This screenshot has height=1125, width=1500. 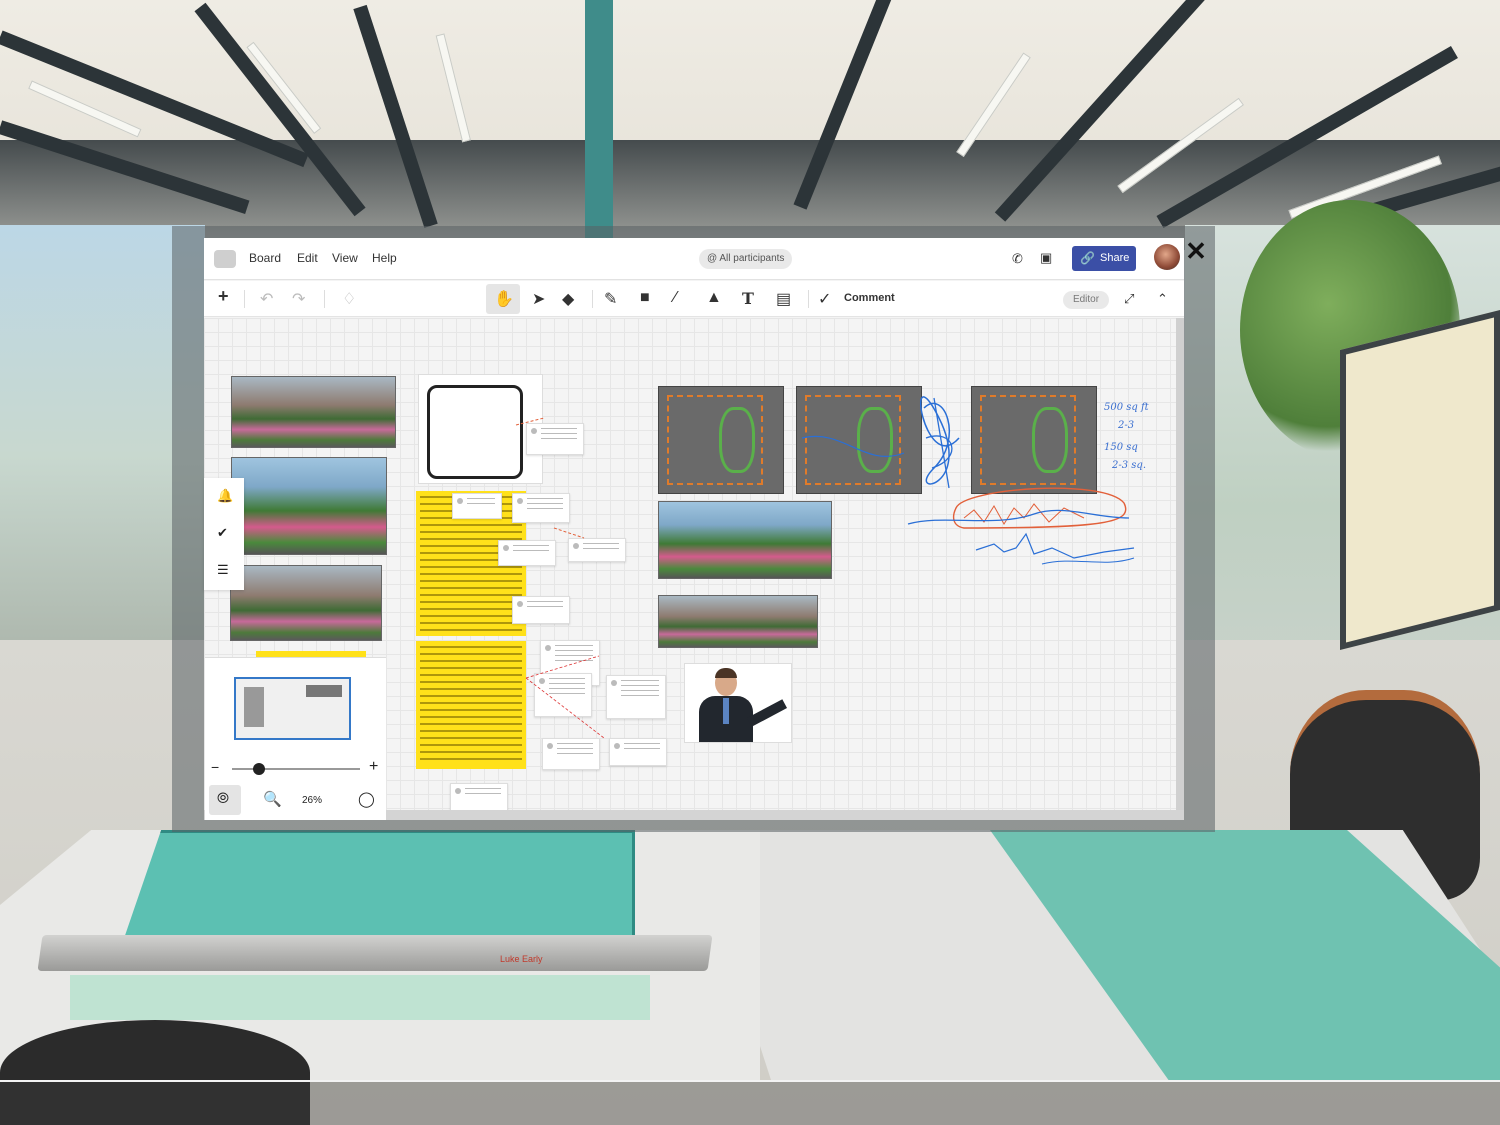 I want to click on comment-icon: ✓, so click(x=824, y=299).